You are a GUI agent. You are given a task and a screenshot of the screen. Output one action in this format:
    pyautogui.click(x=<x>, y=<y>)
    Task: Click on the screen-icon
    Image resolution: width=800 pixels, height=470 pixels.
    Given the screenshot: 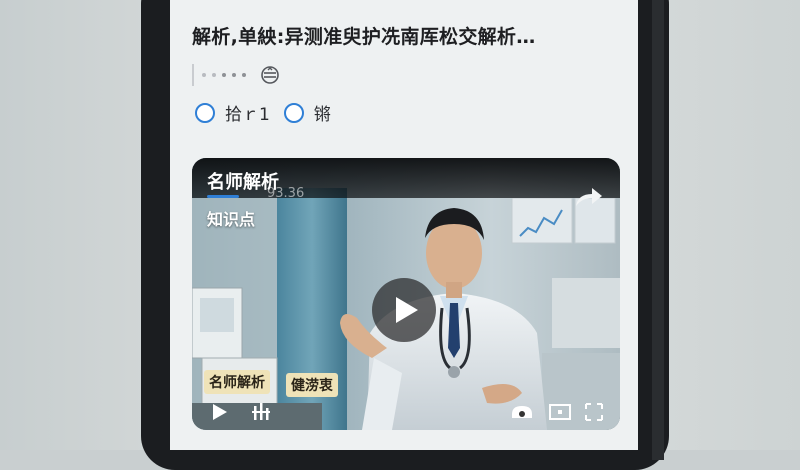 What is the action you would take?
    pyautogui.click(x=560, y=412)
    